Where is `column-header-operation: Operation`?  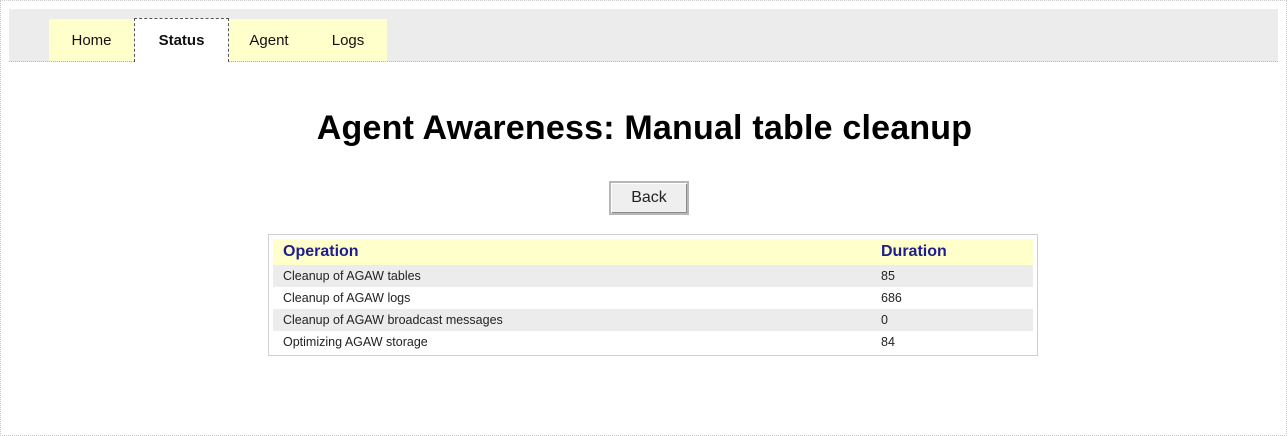
column-header-operation: Operation is located at coordinates (573, 252).